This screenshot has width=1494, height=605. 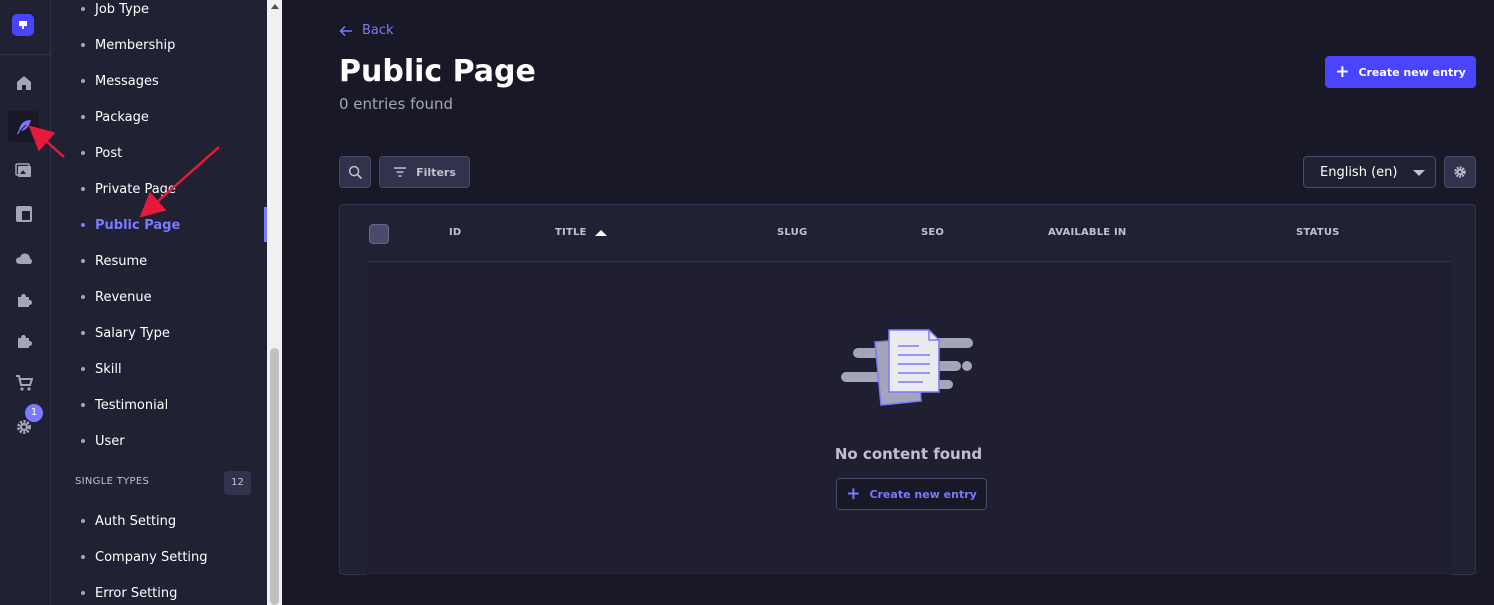 What do you see at coordinates (274, 302) in the screenshot?
I see `sidebar-scrollbar` at bounding box center [274, 302].